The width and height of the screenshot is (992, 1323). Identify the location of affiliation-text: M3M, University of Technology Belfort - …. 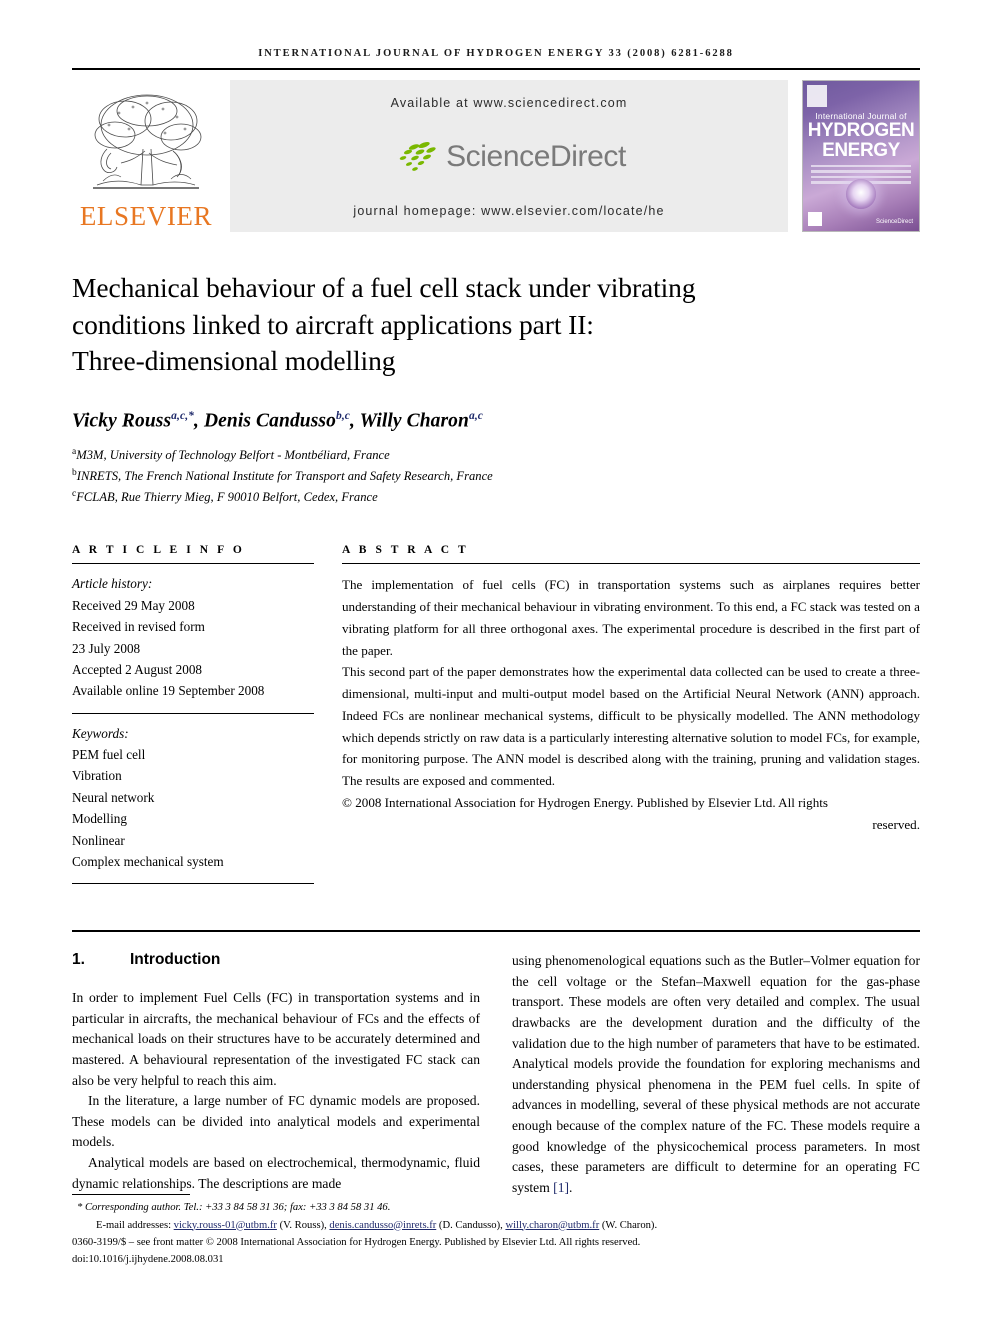
(233, 455).